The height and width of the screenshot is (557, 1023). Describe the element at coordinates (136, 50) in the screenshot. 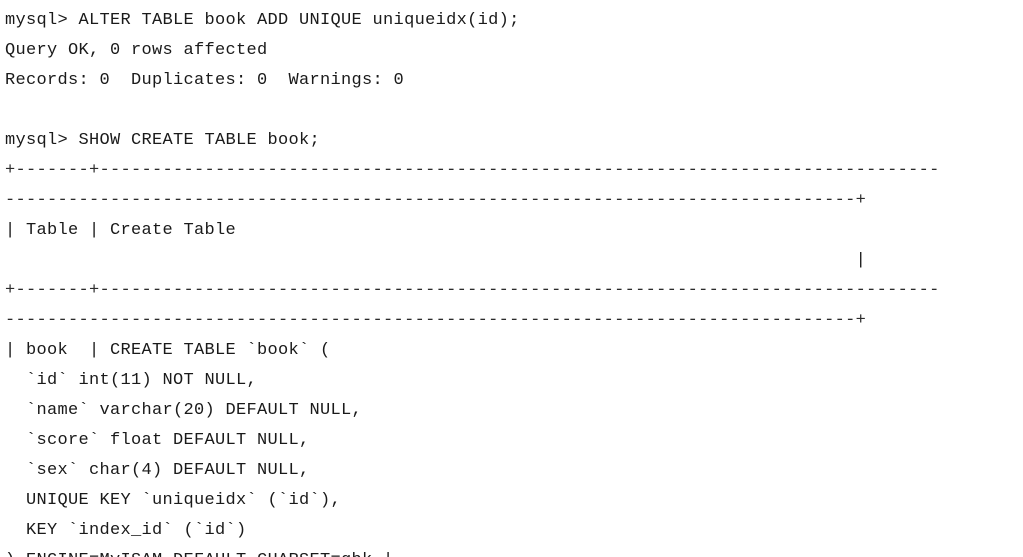

I see `result-query-ok: Query OK, 0 rows affected` at that location.